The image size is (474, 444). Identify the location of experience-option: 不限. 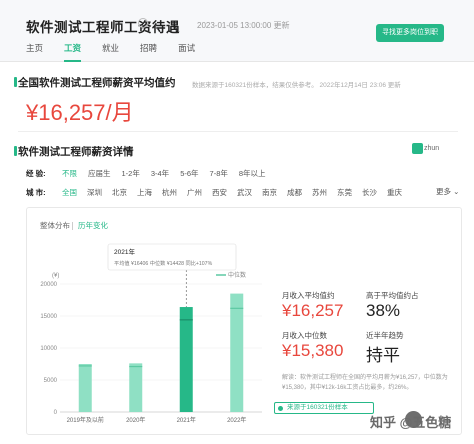
(69, 173).